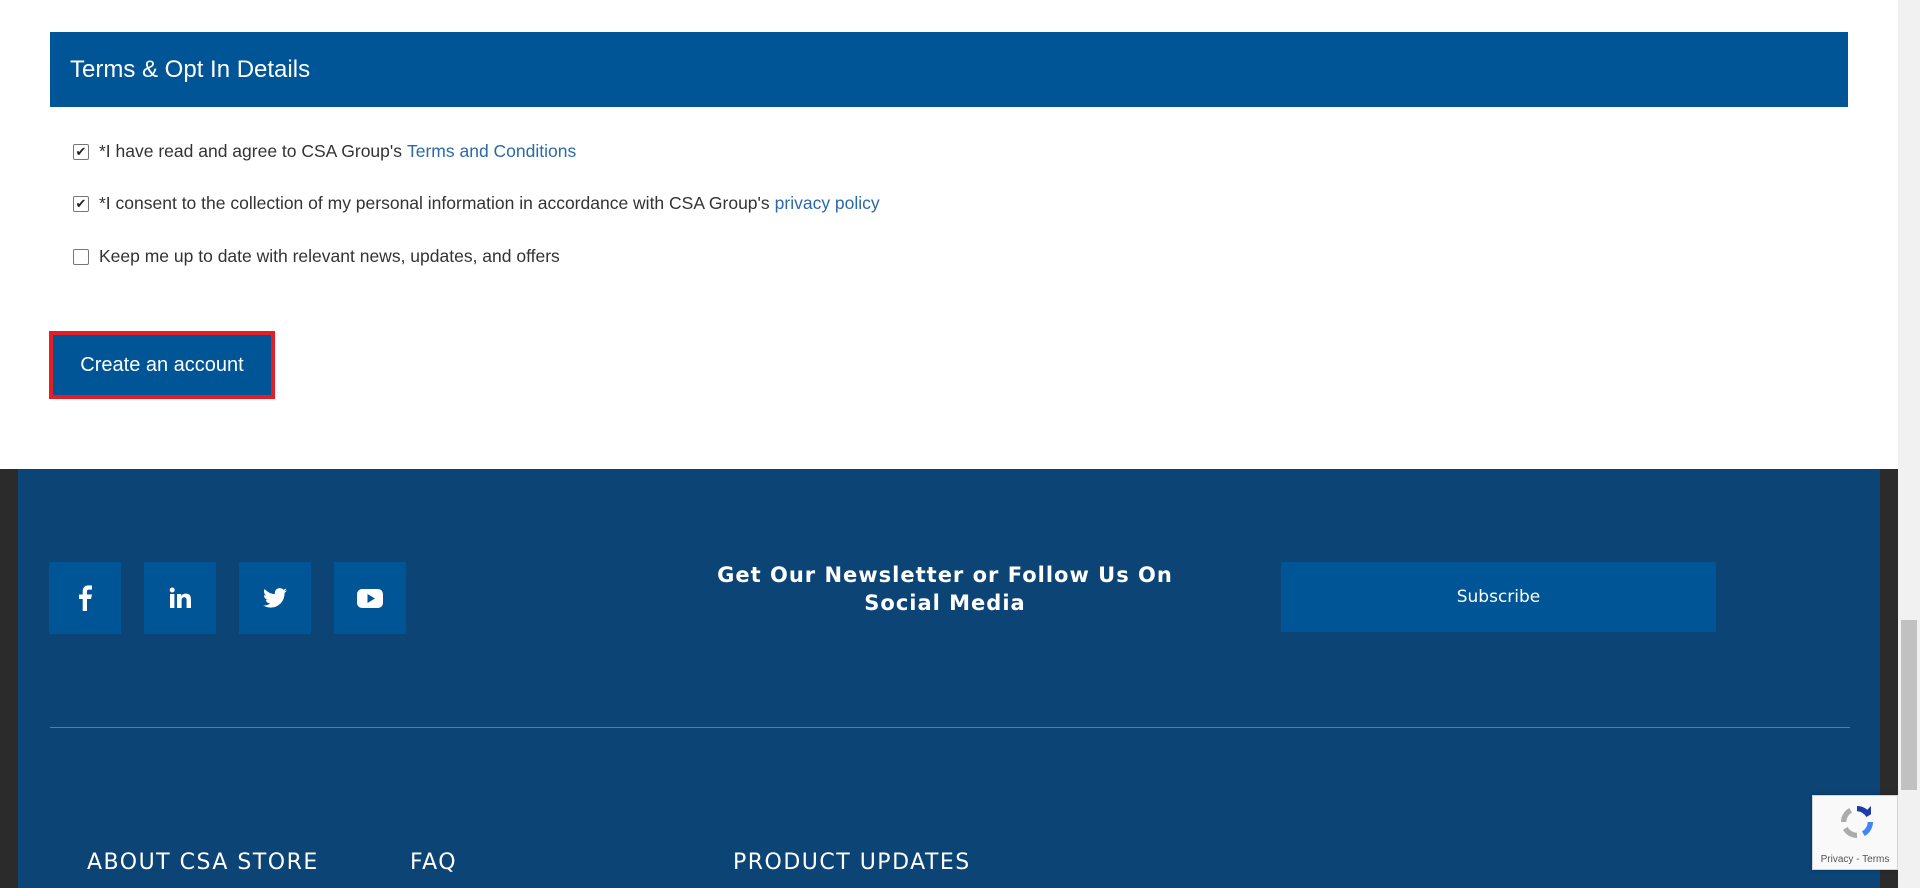 The image size is (1920, 888). I want to click on facebook-icon, so click(85, 598).